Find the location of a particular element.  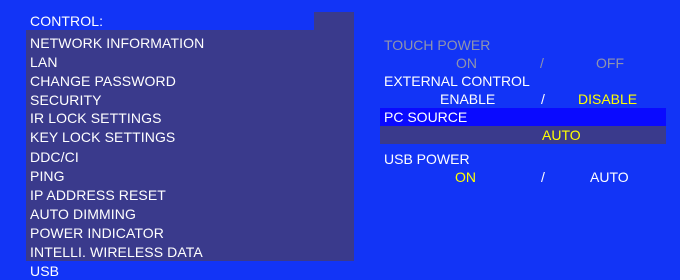

menu-item-ir-lock-settings: IR LOCK SETTINGS is located at coordinates (96, 118).